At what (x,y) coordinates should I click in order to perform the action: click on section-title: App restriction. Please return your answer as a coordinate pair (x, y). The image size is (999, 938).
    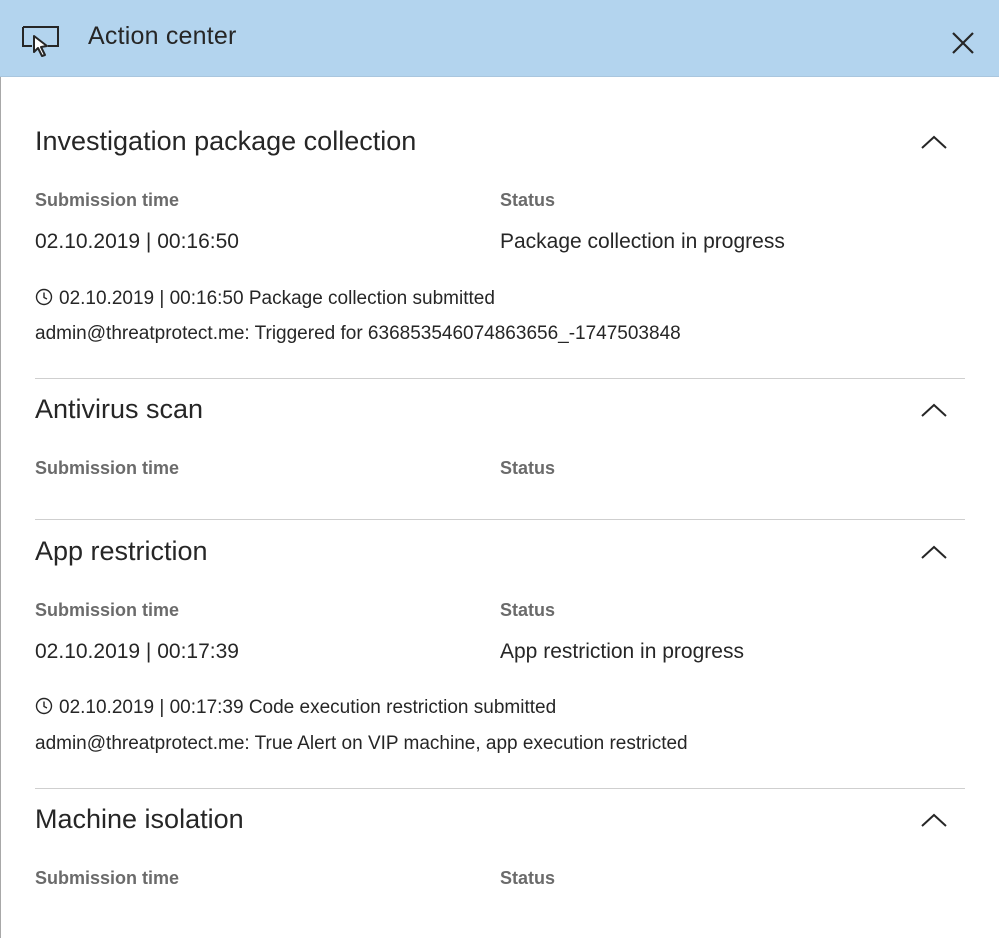
    Looking at the image, I should click on (121, 551).